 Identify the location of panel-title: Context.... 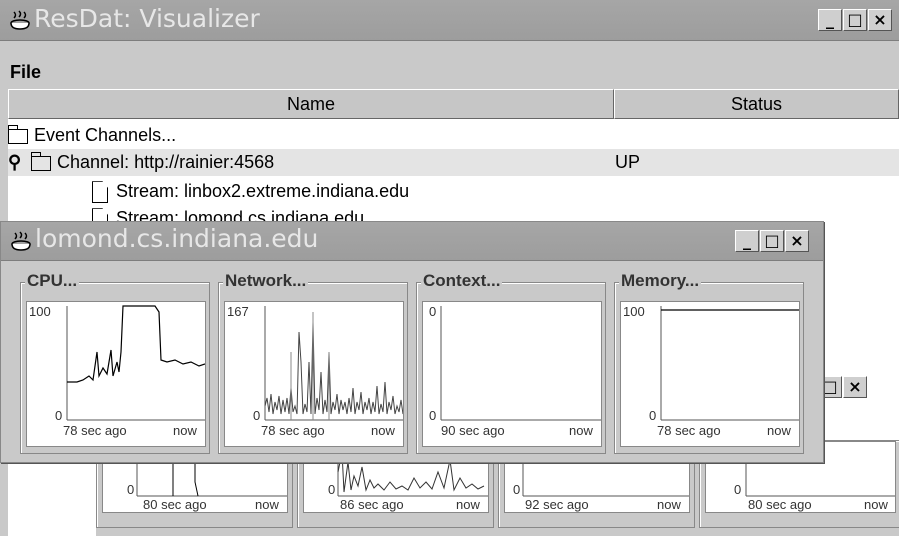
(462, 281).